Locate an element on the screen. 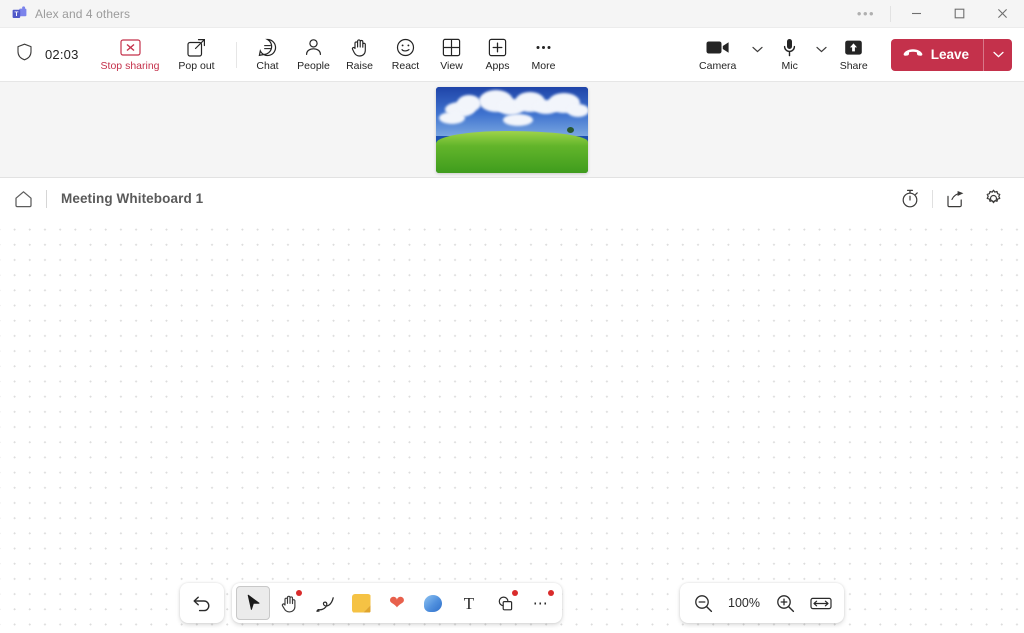 The image size is (1024, 633). pop-out-icon is located at coordinates (196, 48).